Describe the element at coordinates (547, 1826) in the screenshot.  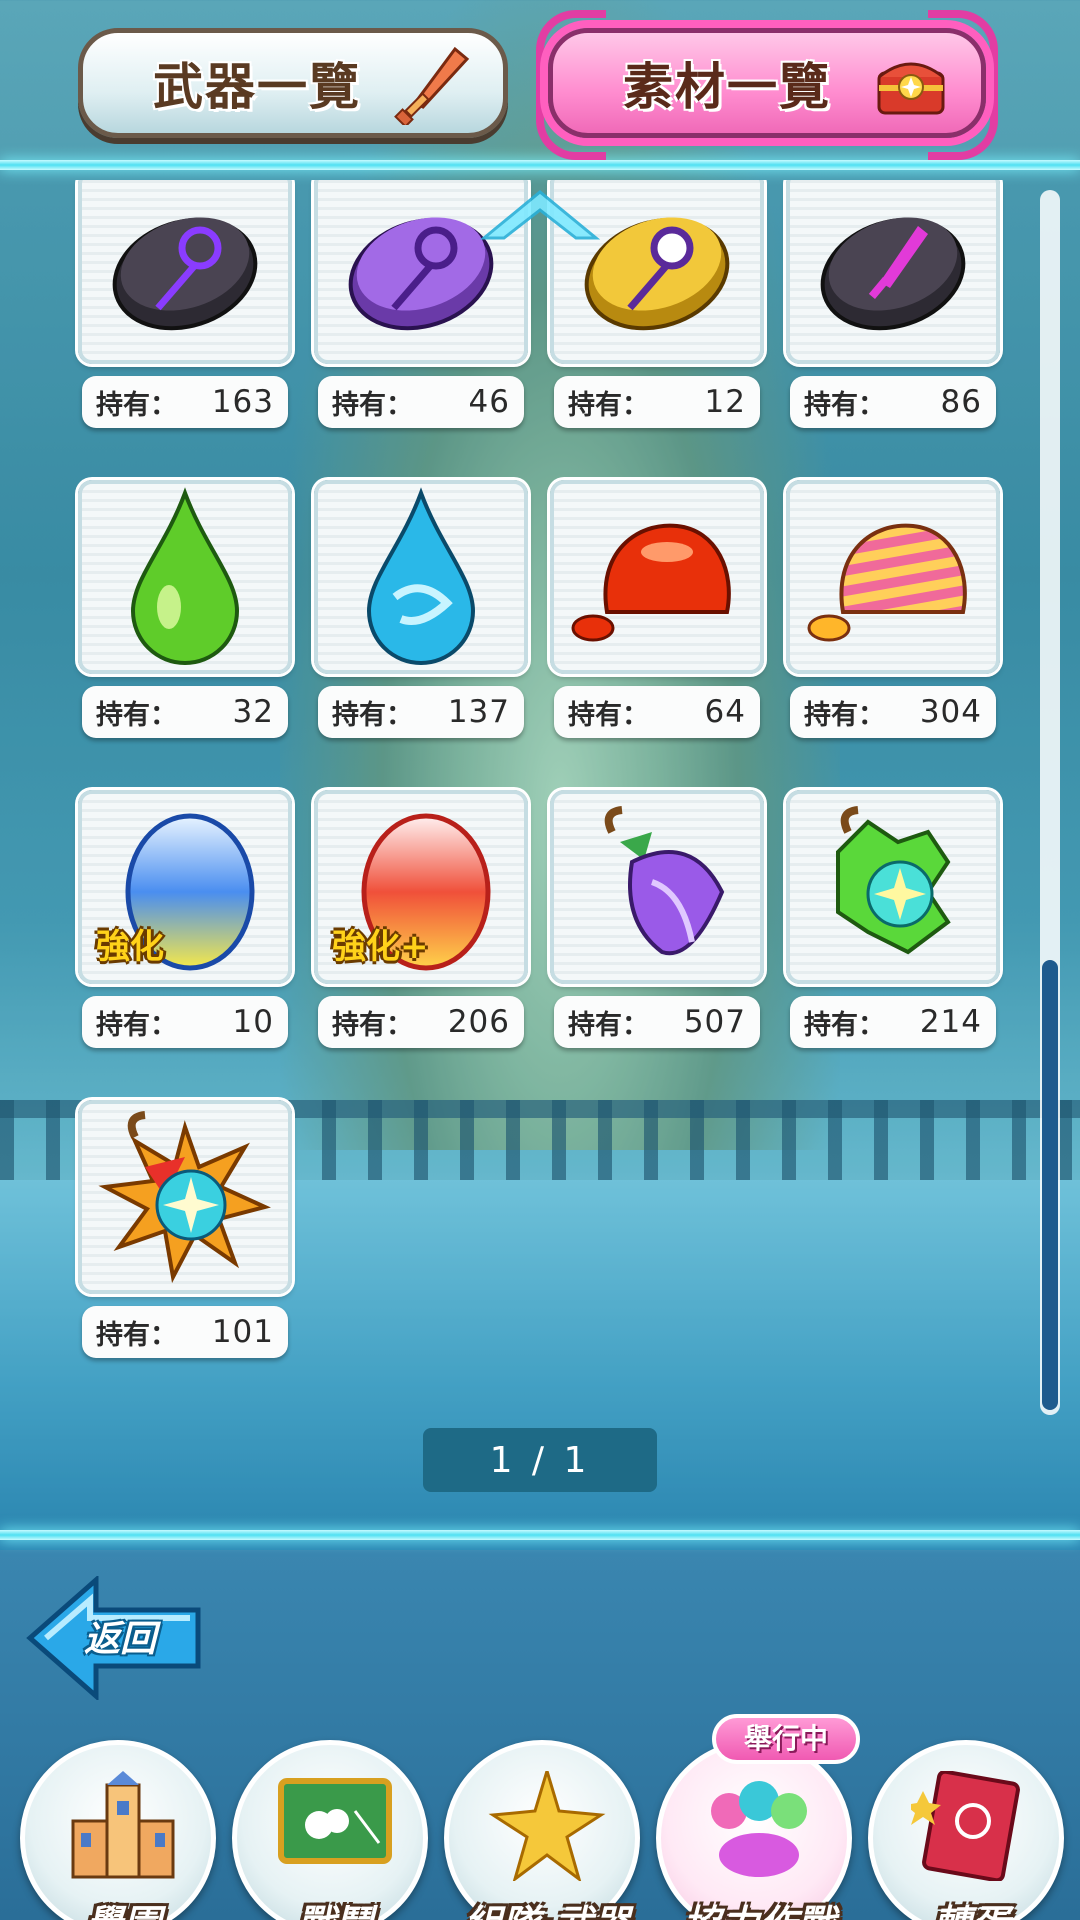
I see `star-burst-icon` at that location.